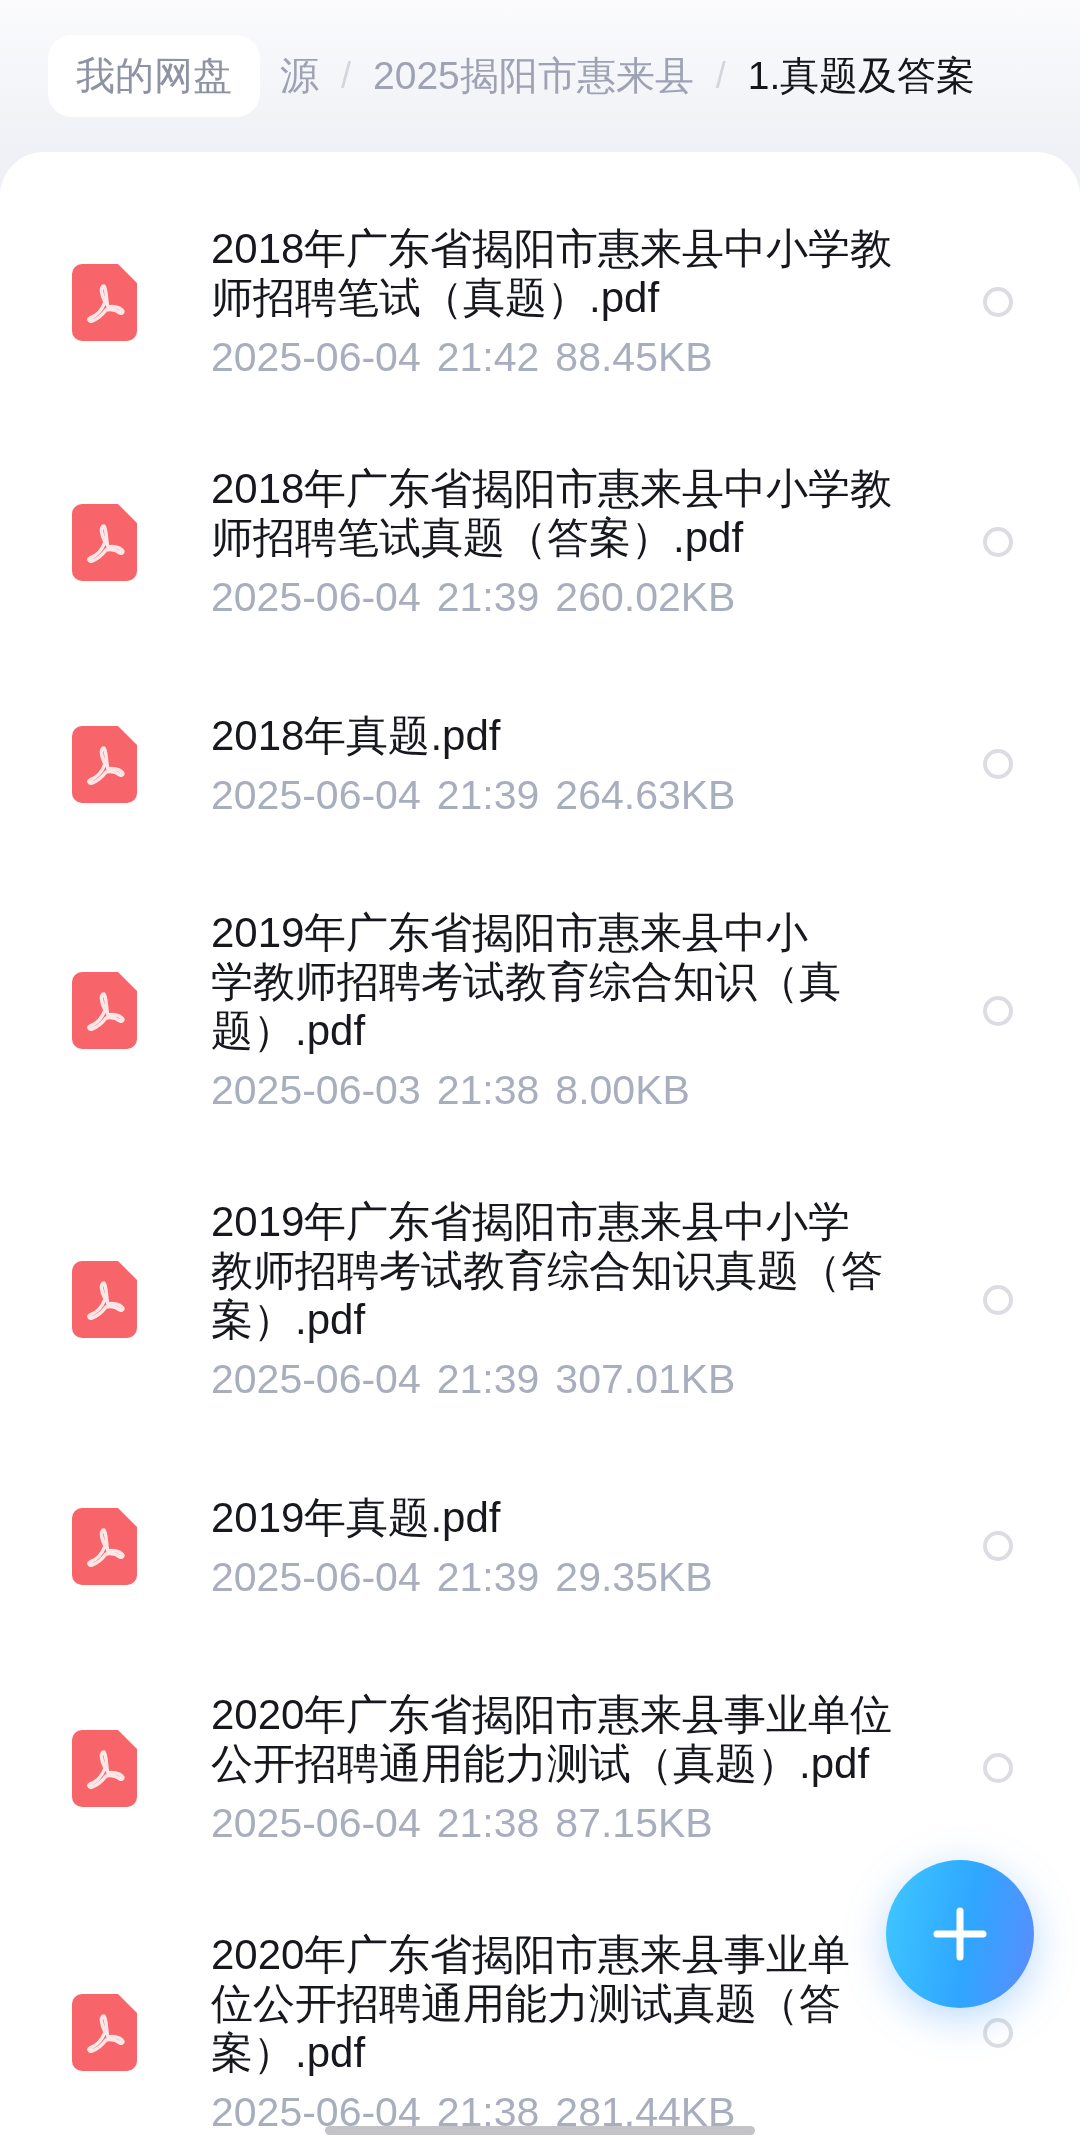 The image size is (1080, 2139). Describe the element at coordinates (645, 2112) in the screenshot. I see `file-size: 281.44KB` at that location.